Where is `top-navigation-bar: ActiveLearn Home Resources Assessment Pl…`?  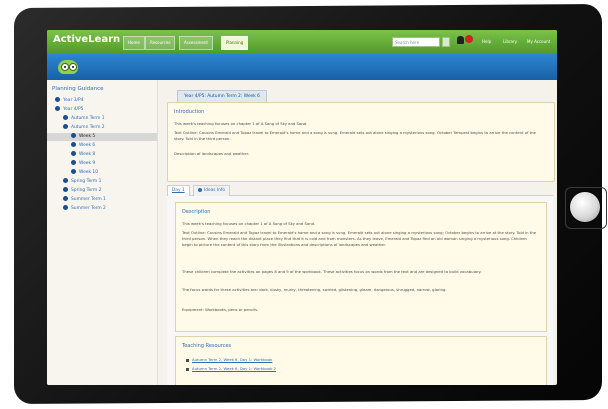 top-navigation-bar: ActiveLearn Home Resources Assessment Pl… is located at coordinates (302, 42).